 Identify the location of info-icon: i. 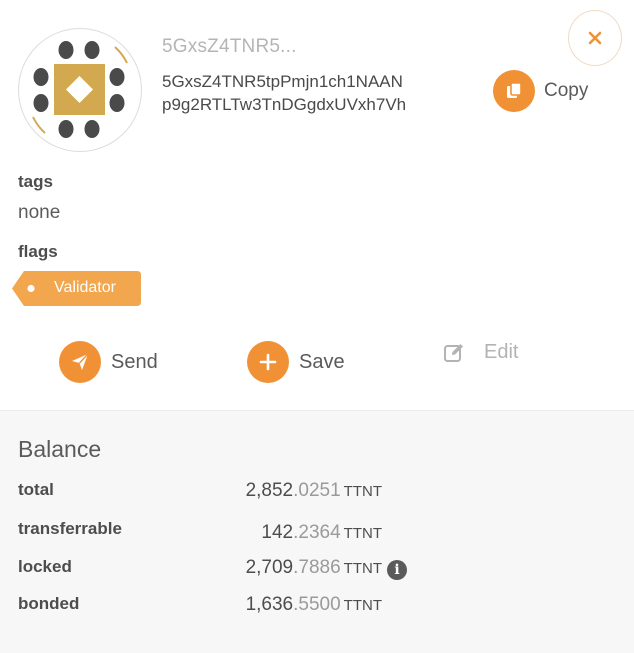
(397, 570).